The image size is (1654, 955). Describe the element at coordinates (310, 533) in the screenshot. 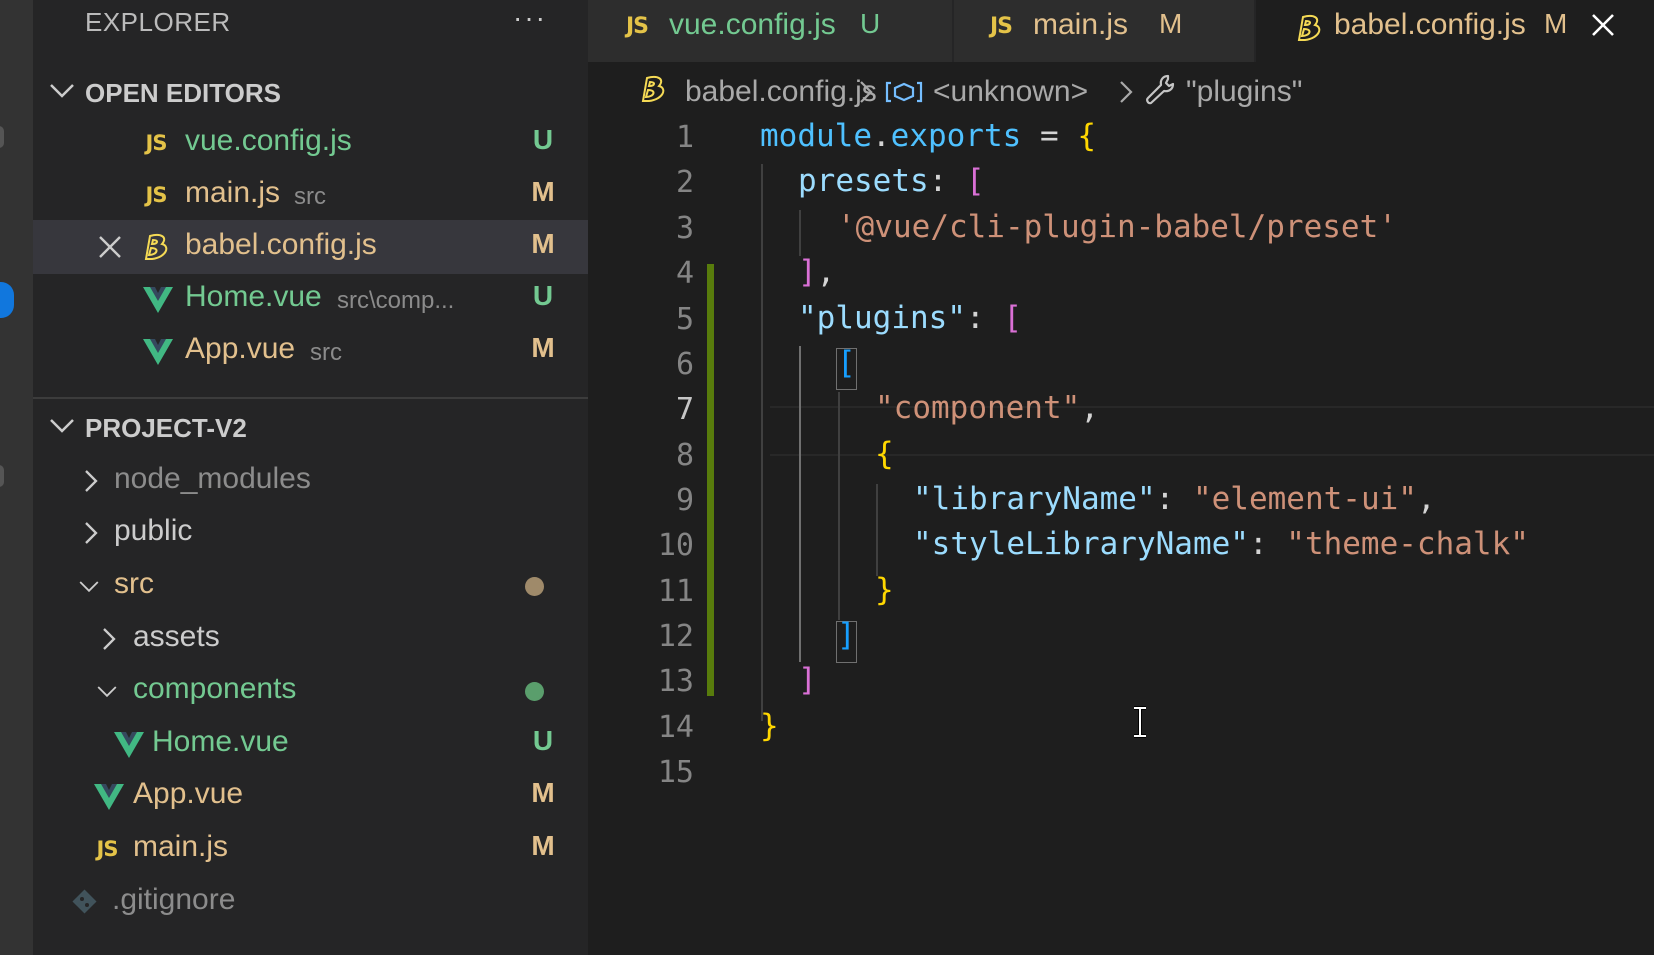

I see `tree-folder-public: public` at that location.